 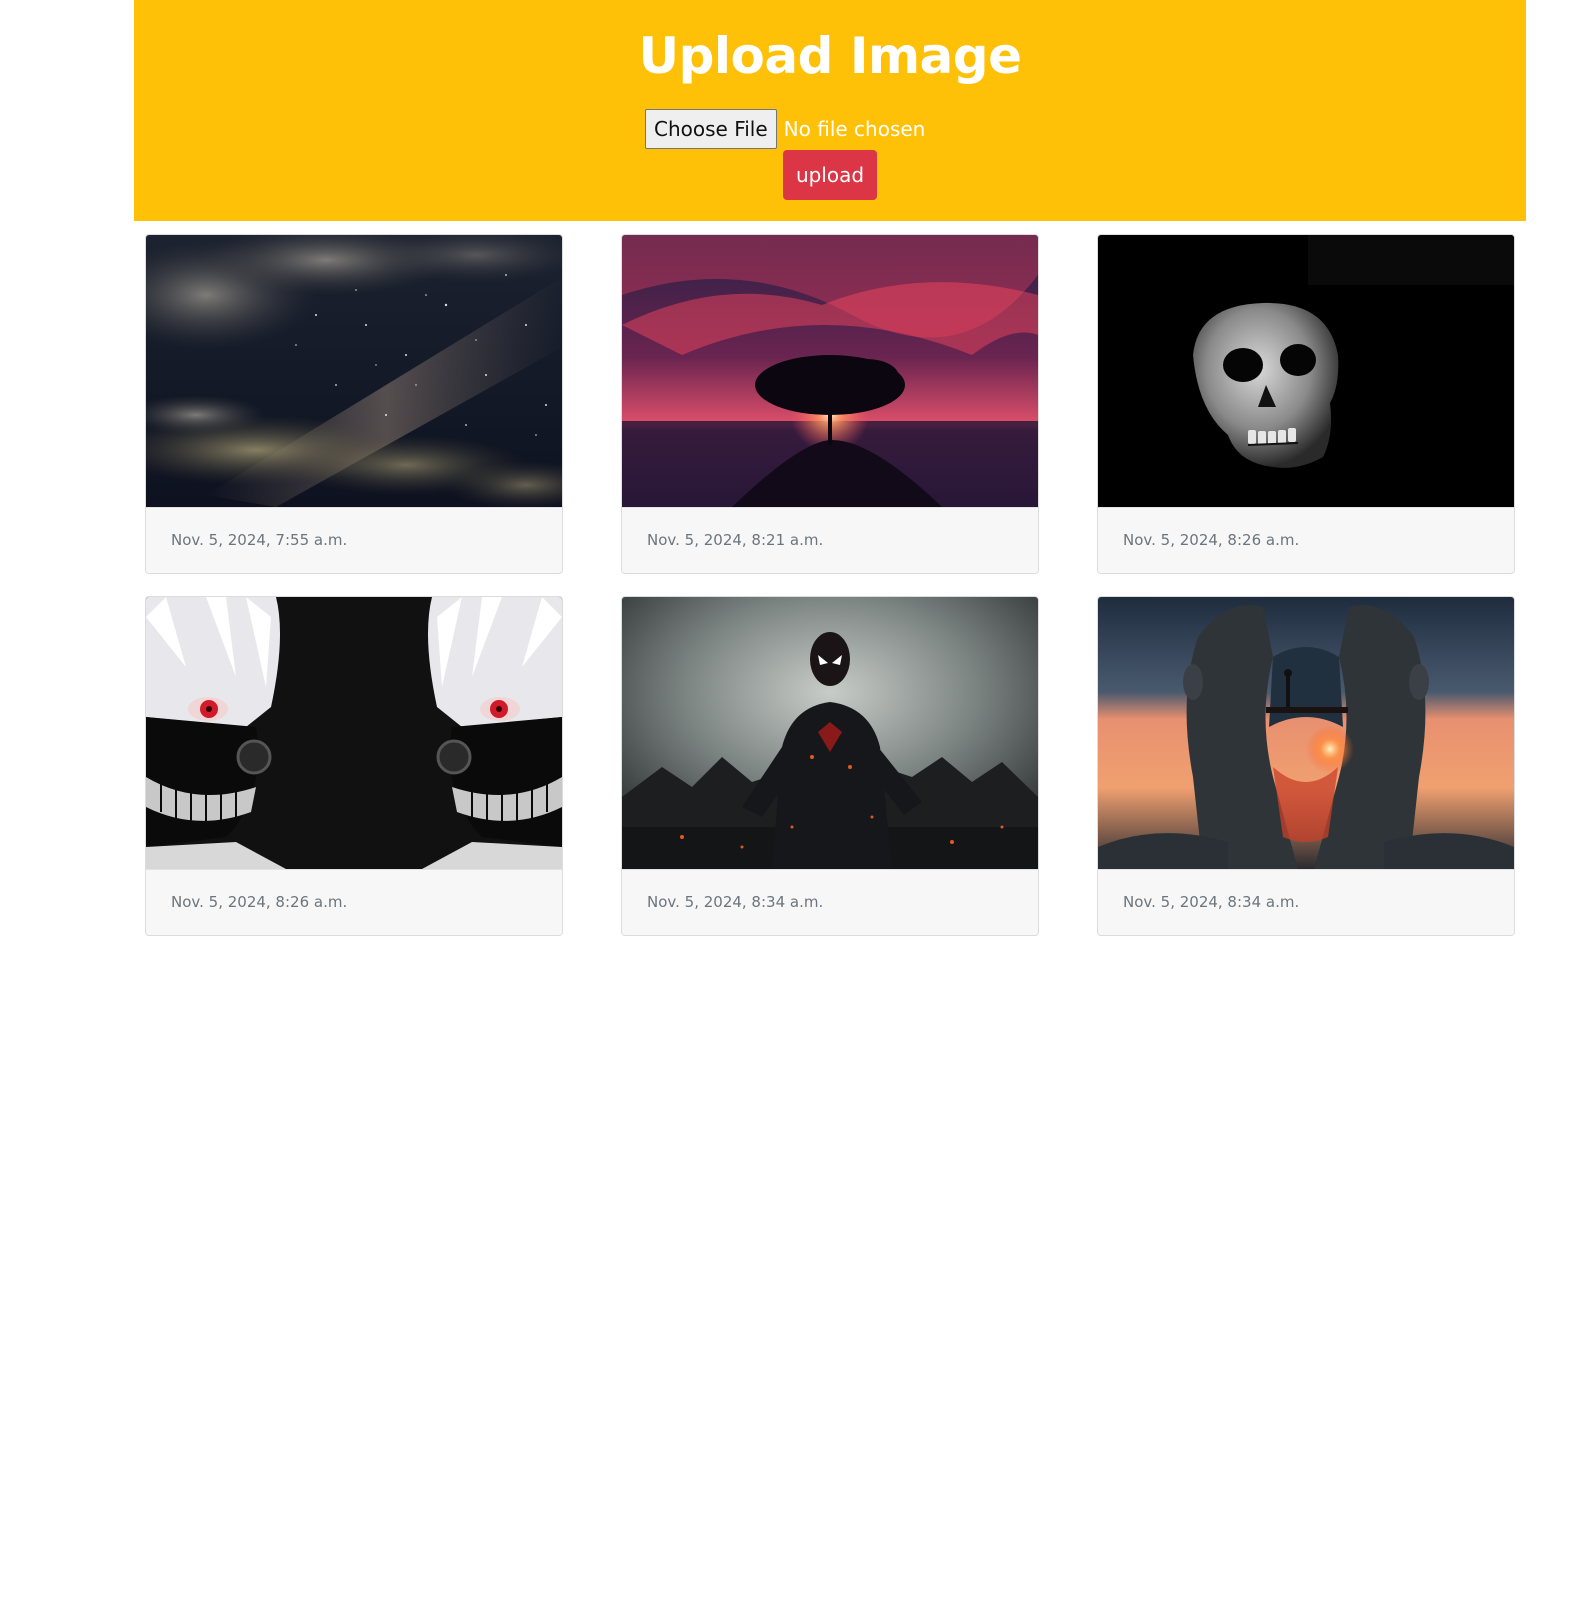 I want to click on file-status-text: No file chosen, so click(x=854, y=129).